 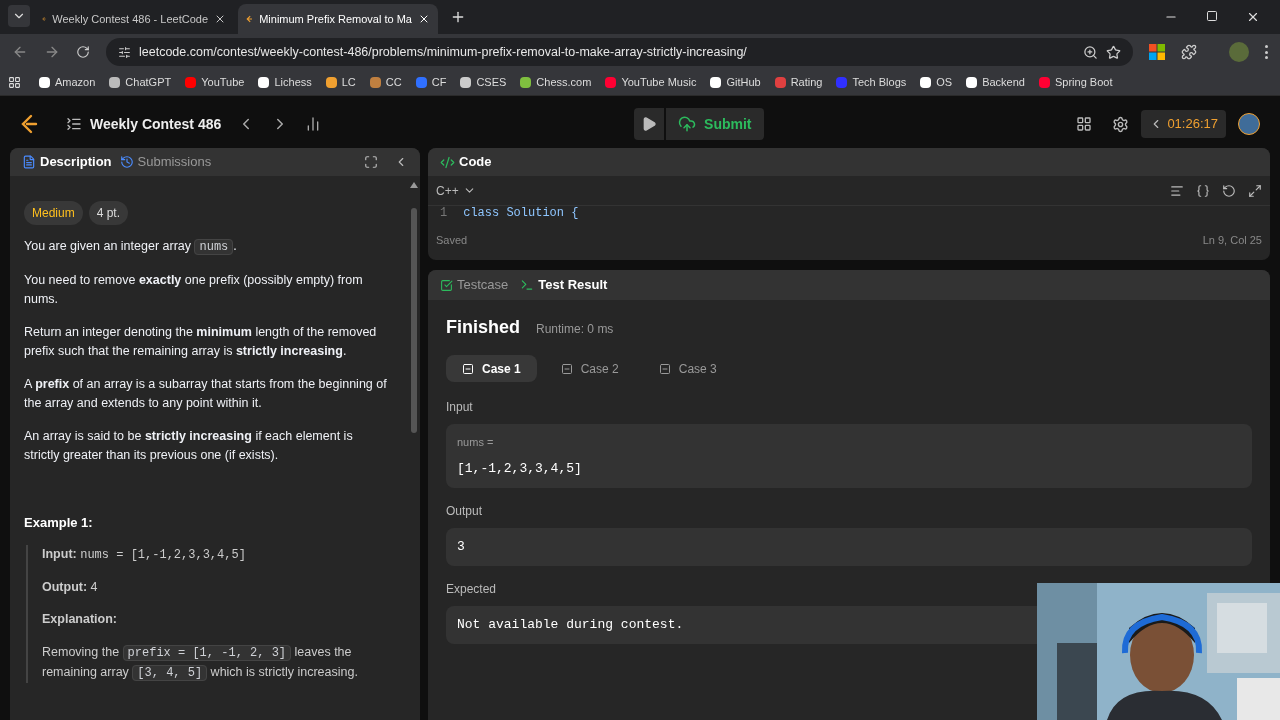 I want to click on code-icon, so click(x=447, y=162).